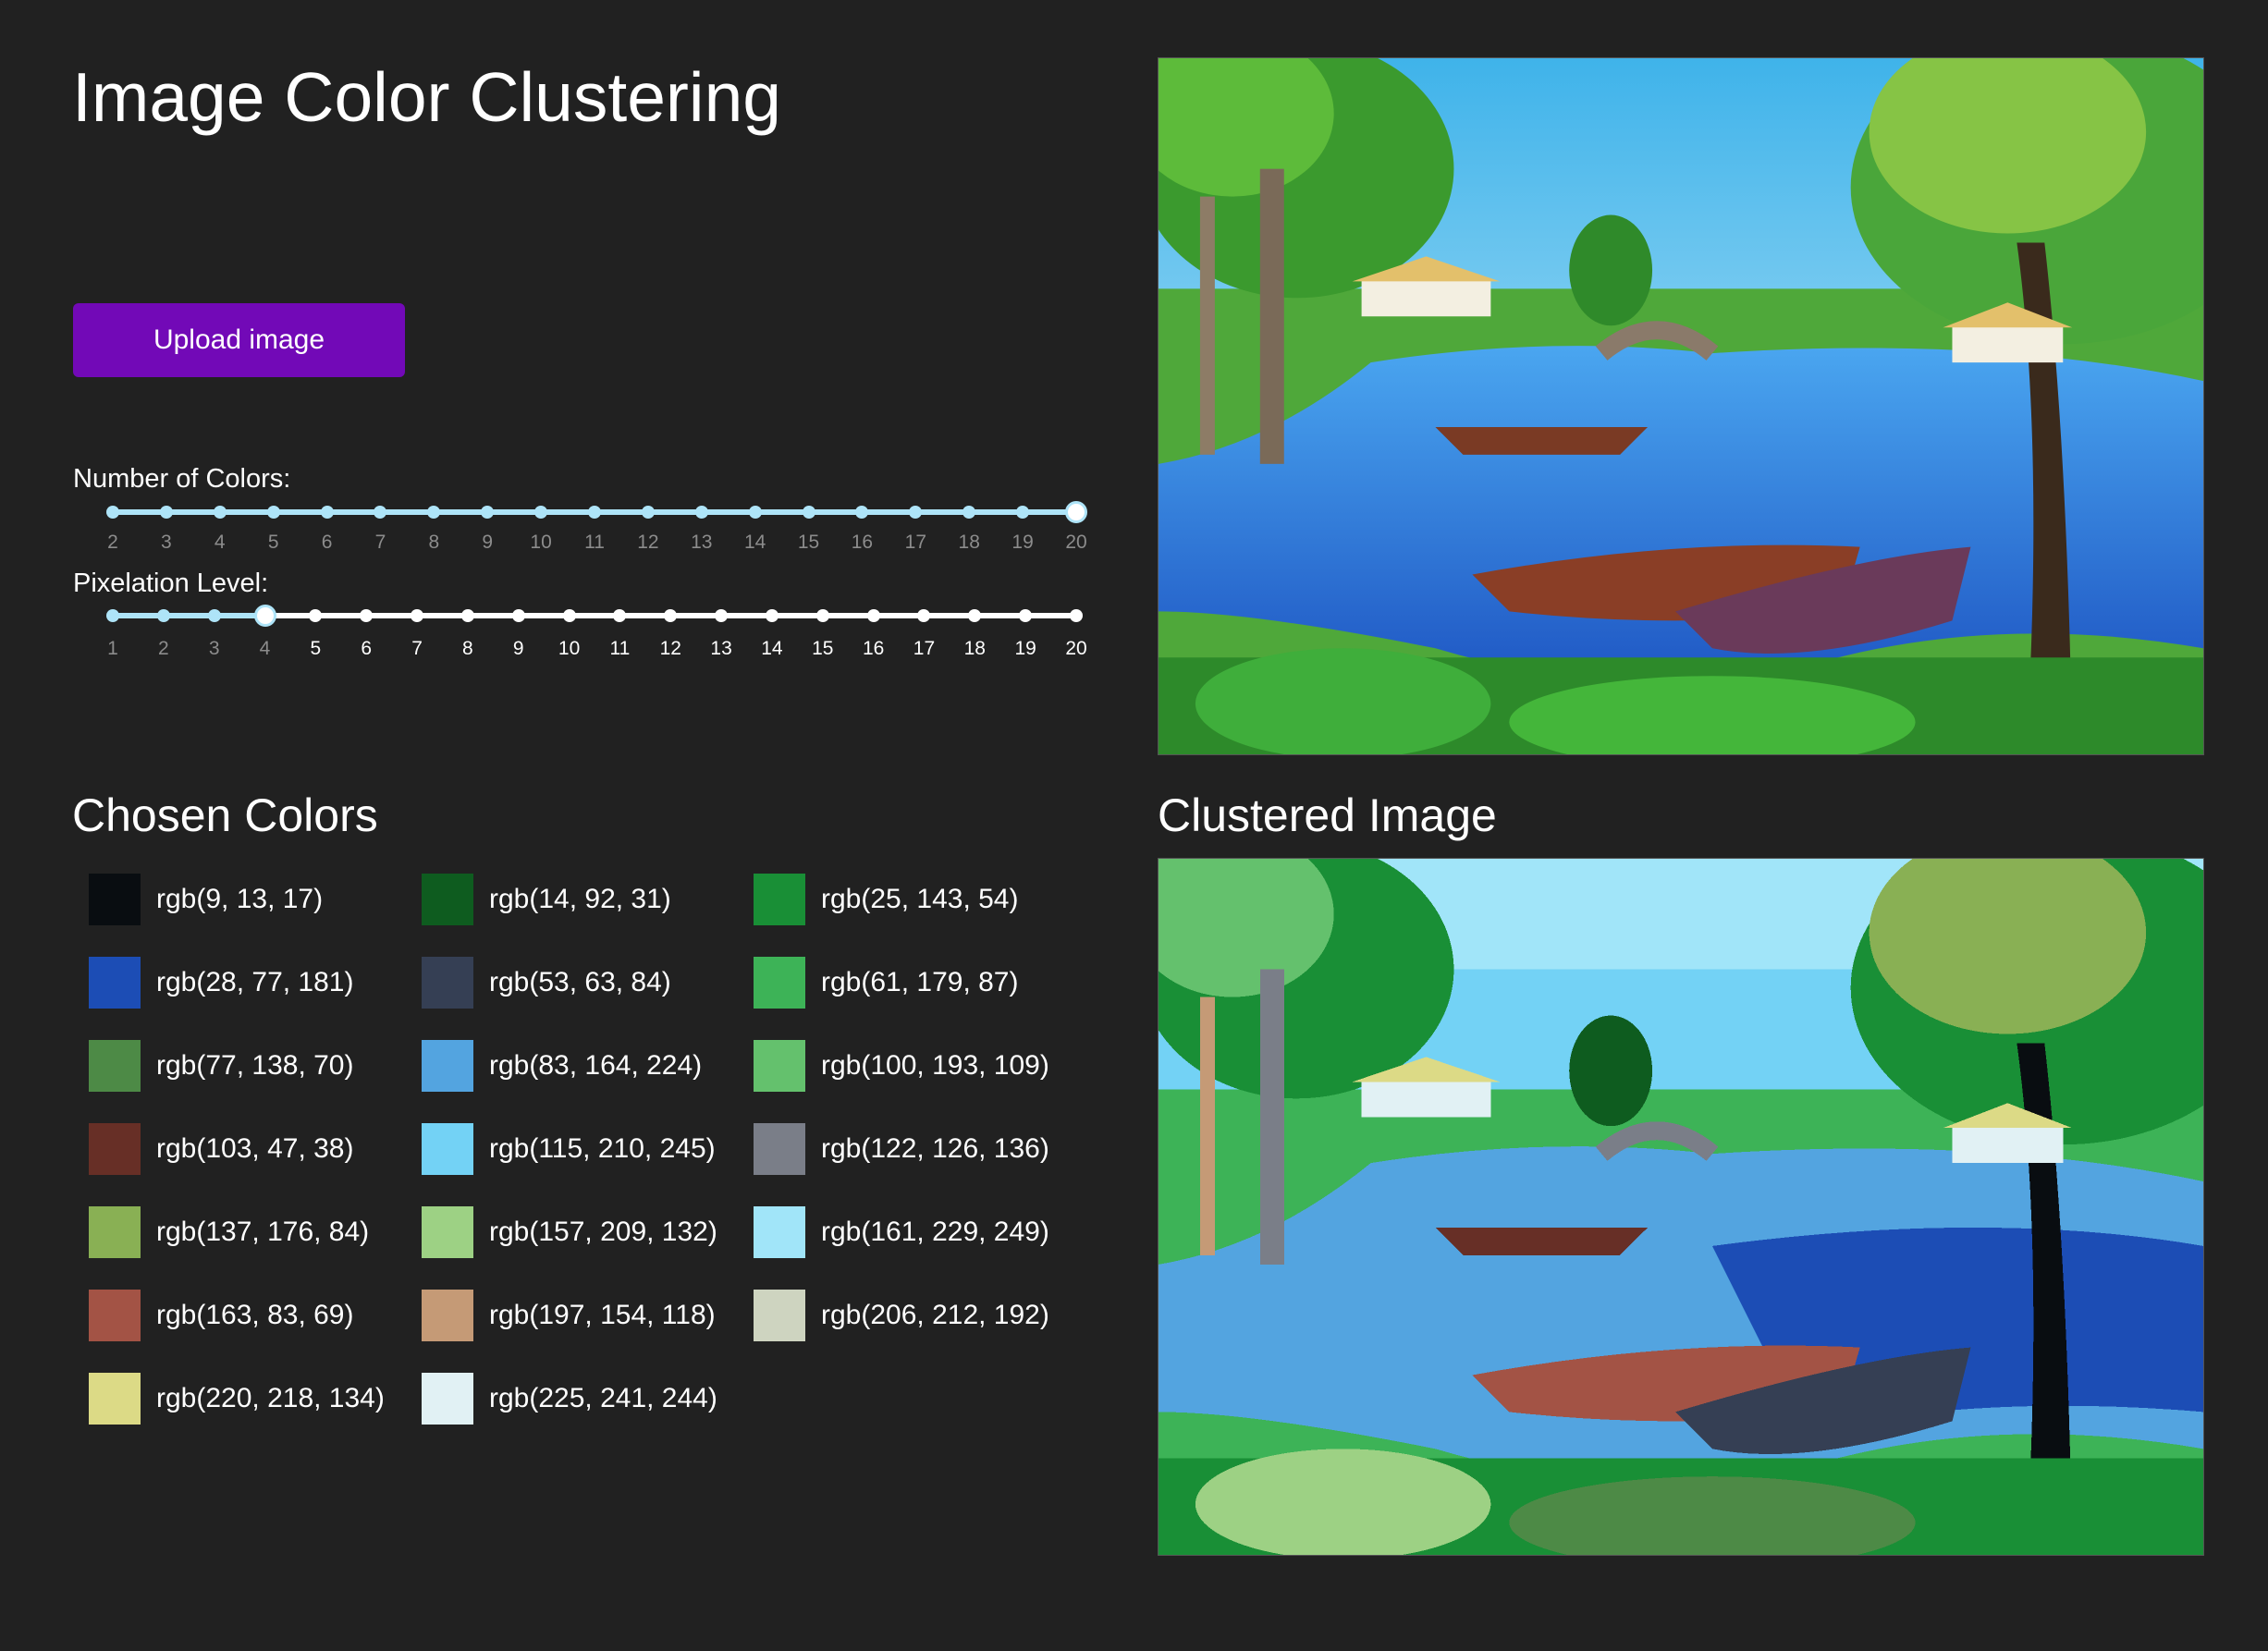  Describe the element at coordinates (808, 542) in the screenshot. I see `slider-tick-label: 15` at that location.